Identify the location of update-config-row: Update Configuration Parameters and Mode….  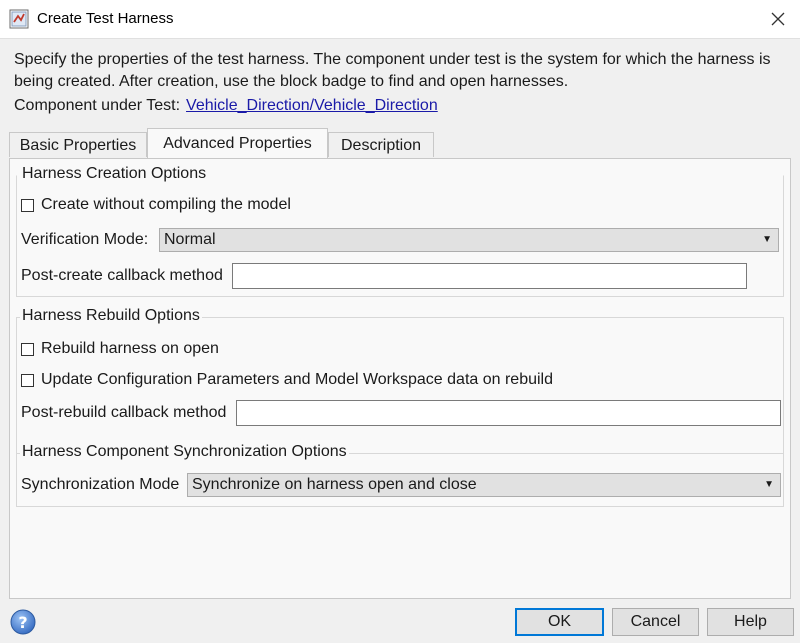
(287, 380).